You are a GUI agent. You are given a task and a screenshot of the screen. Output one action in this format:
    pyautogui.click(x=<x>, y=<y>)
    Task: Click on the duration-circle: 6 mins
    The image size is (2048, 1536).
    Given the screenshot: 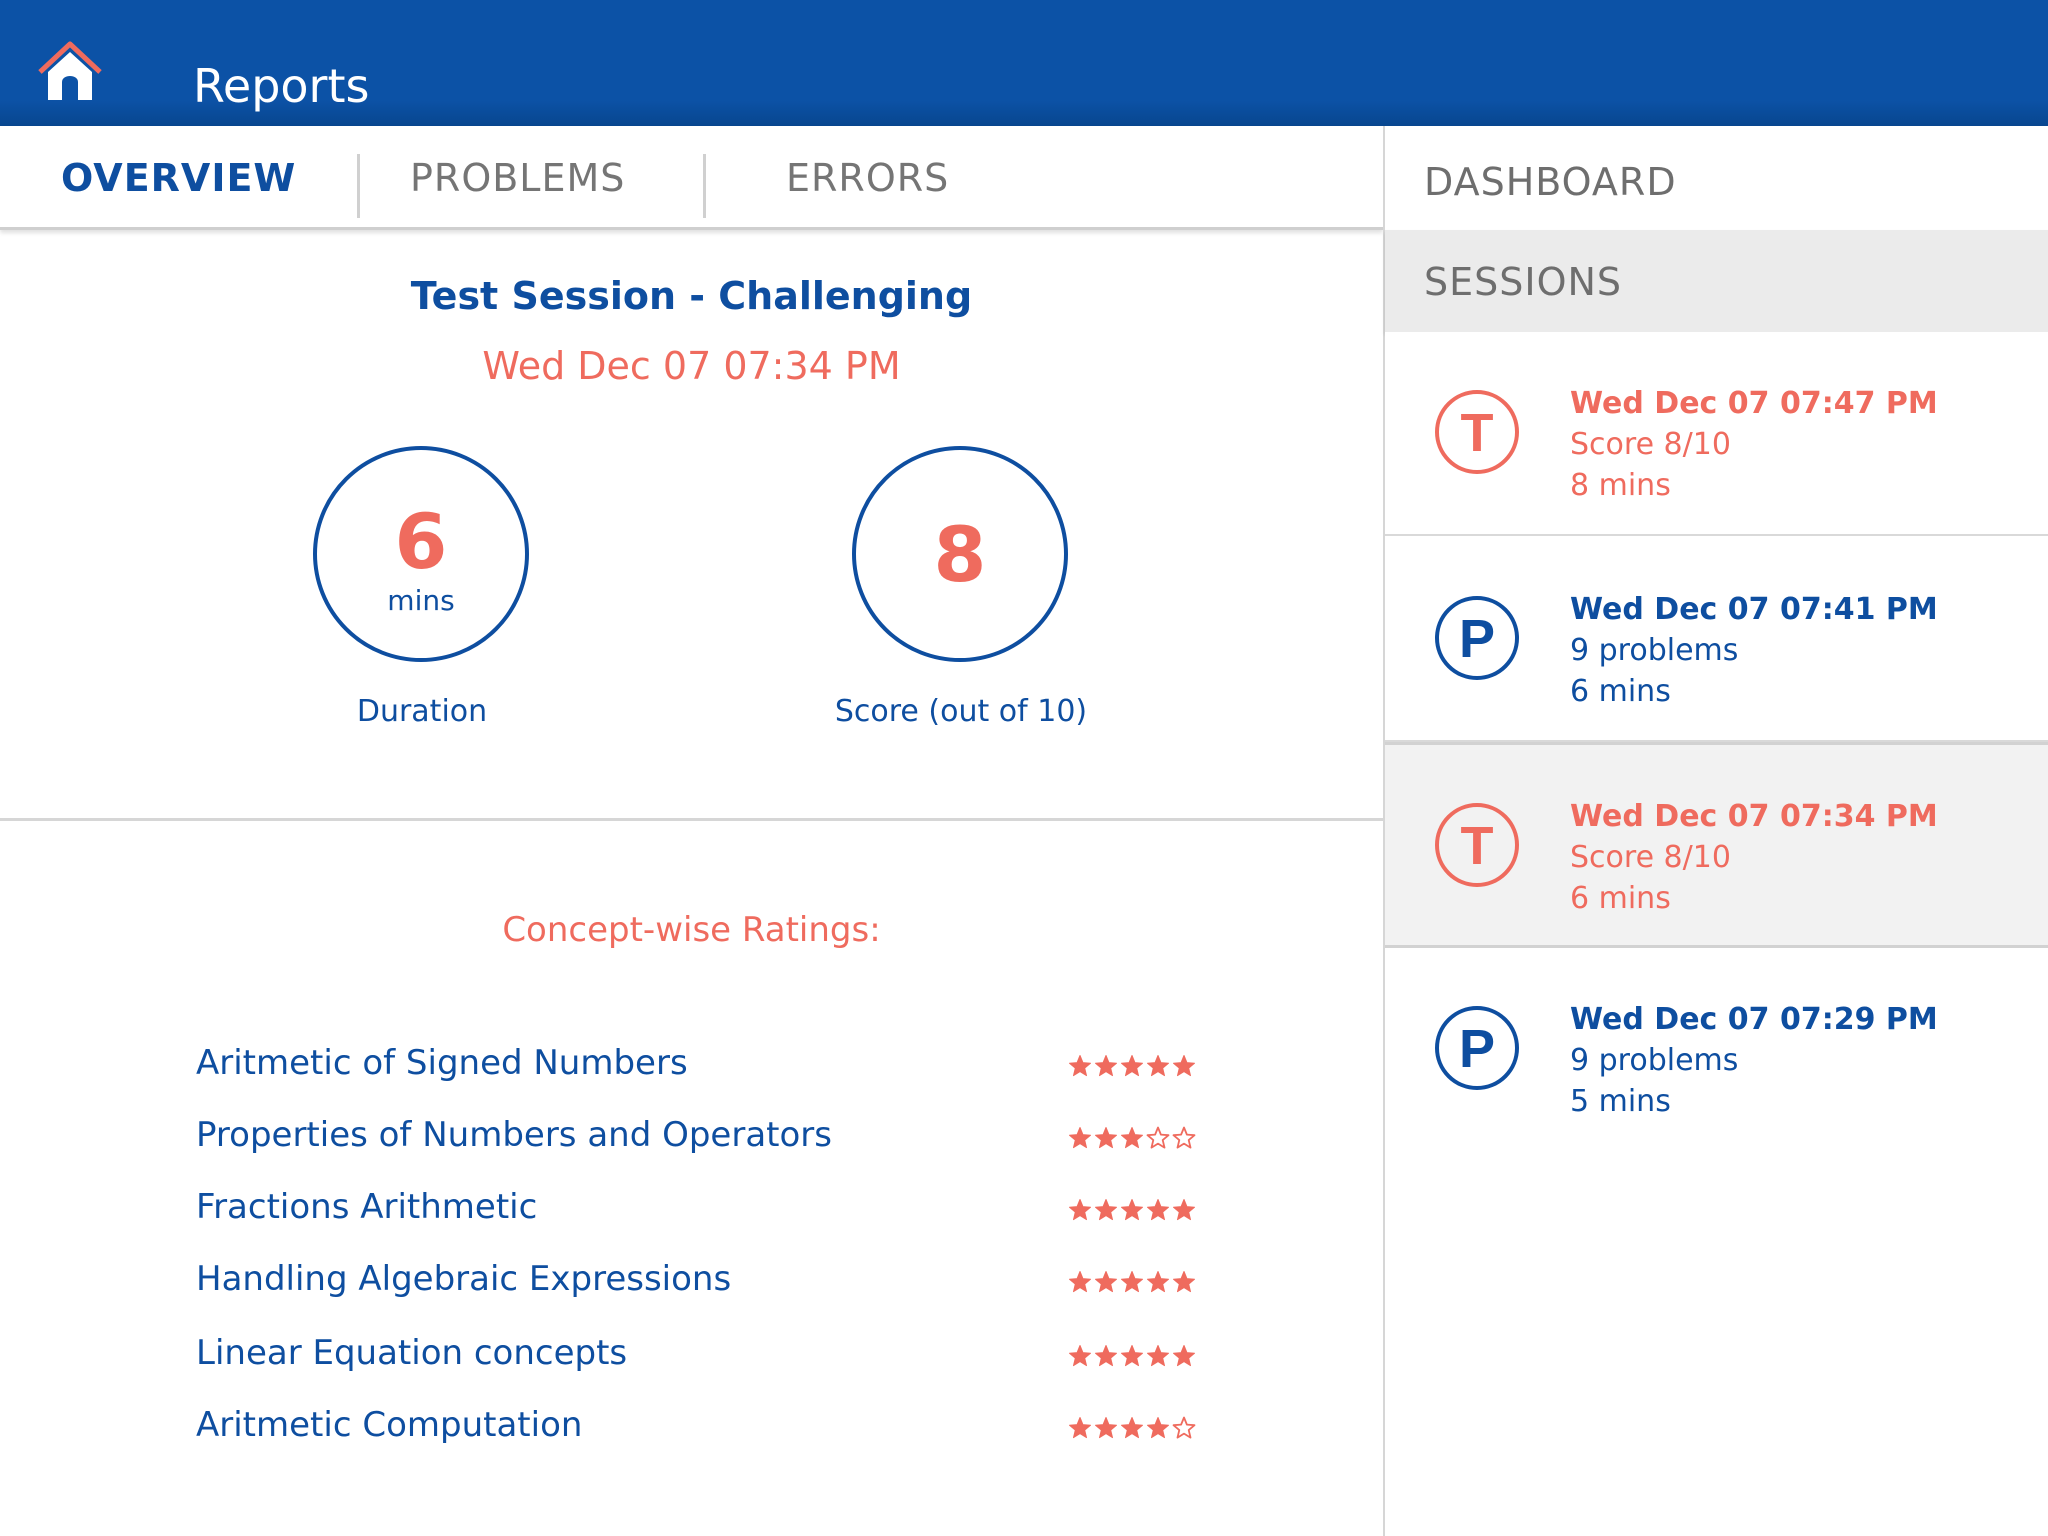 What is the action you would take?
    pyautogui.click(x=421, y=554)
    